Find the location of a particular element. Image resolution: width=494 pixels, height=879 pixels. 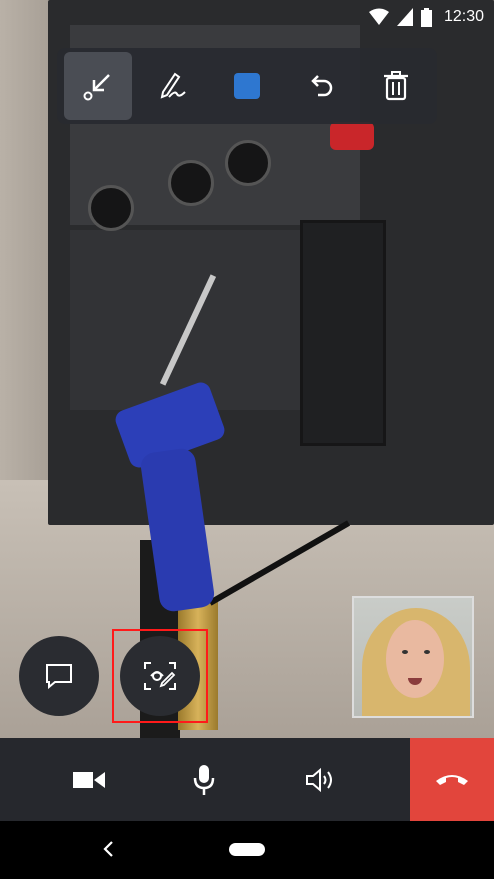

delete-button is located at coordinates (396, 86).